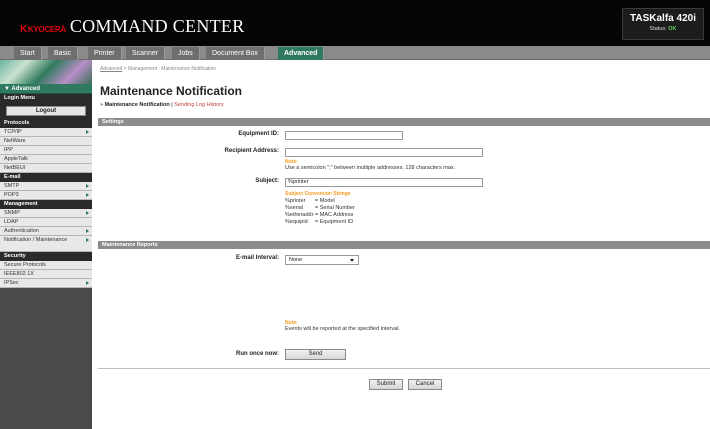 Image resolution: width=710 pixels, height=429 pixels. Describe the element at coordinates (322, 260) in the screenshot. I see `email-interval-select: None` at that location.